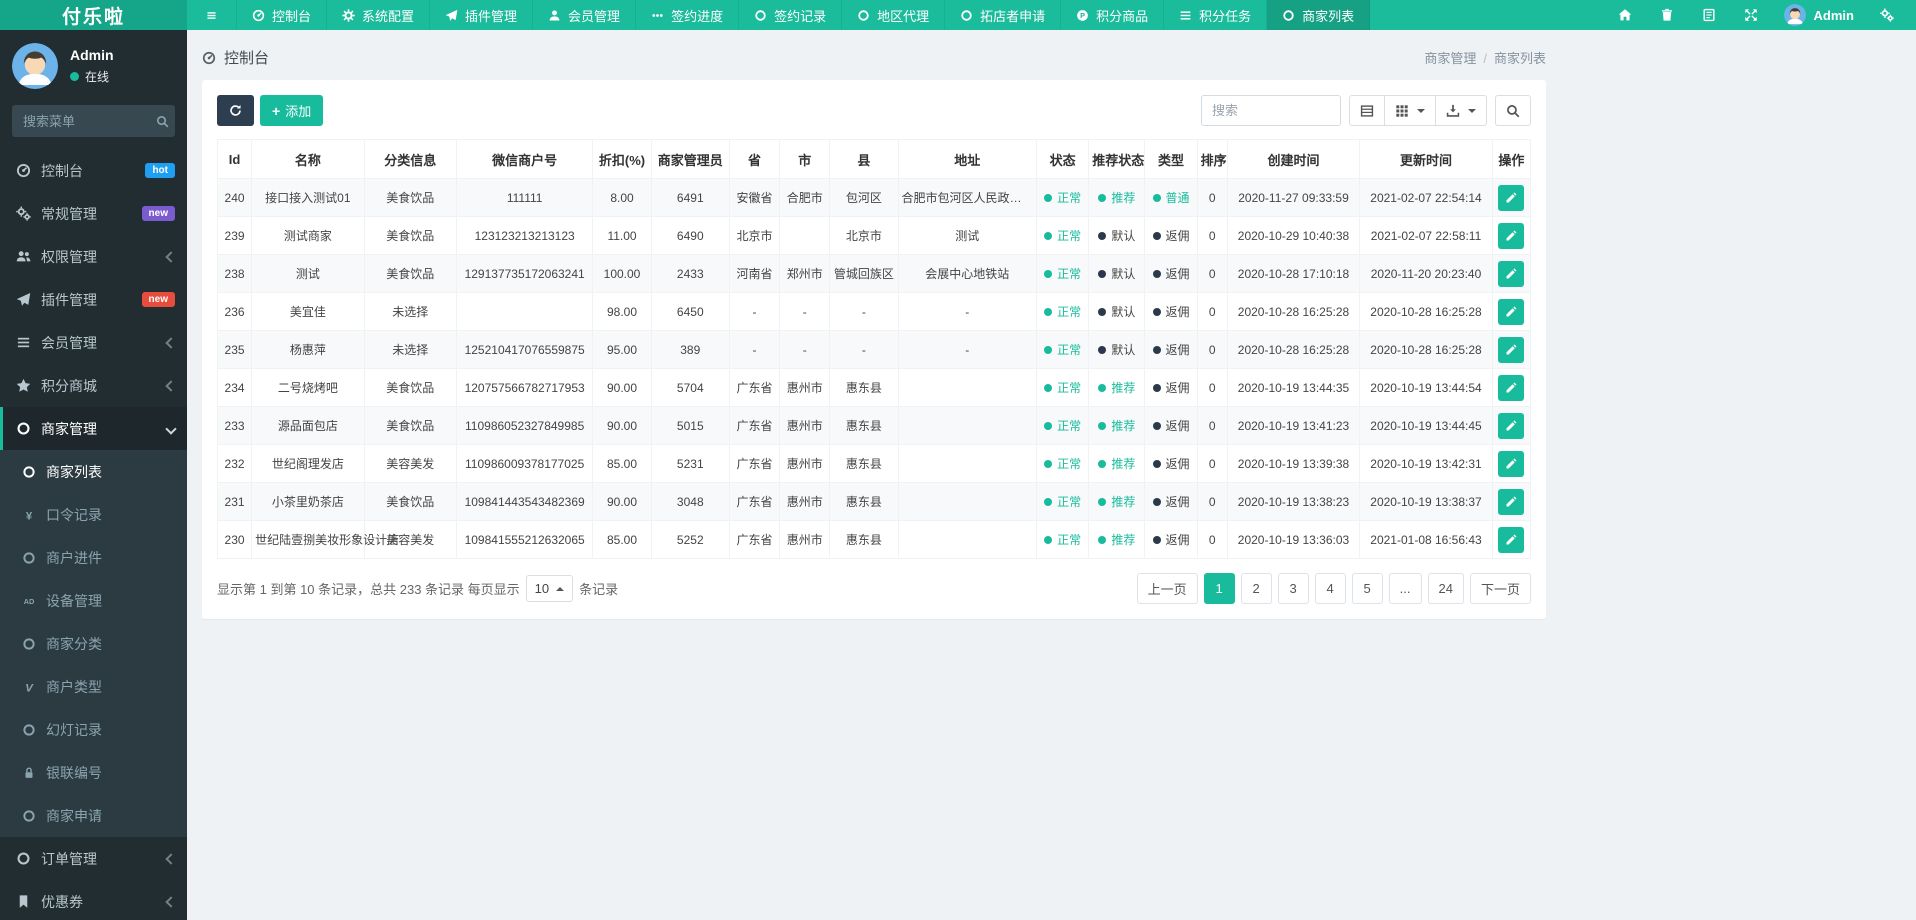 The image size is (1916, 920). Describe the element at coordinates (1062, 349) in the screenshot. I see `status-badge: 正常` at that location.